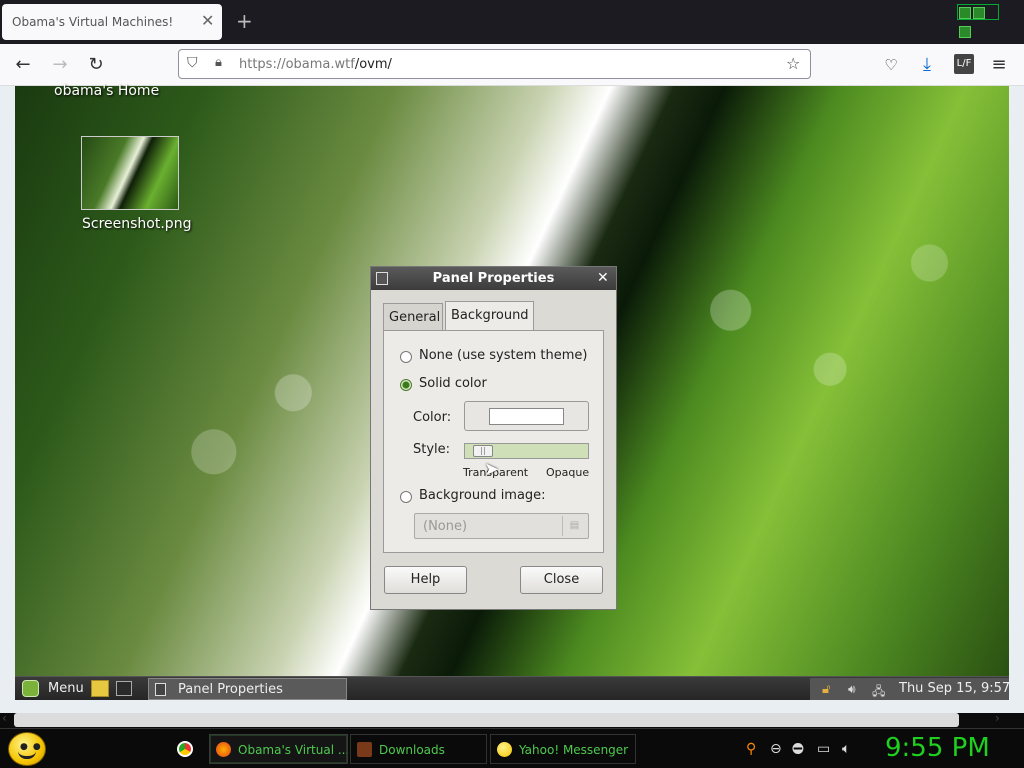 The width and height of the screenshot is (1024, 768). What do you see at coordinates (425, 580) in the screenshot?
I see `help-button: Help` at bounding box center [425, 580].